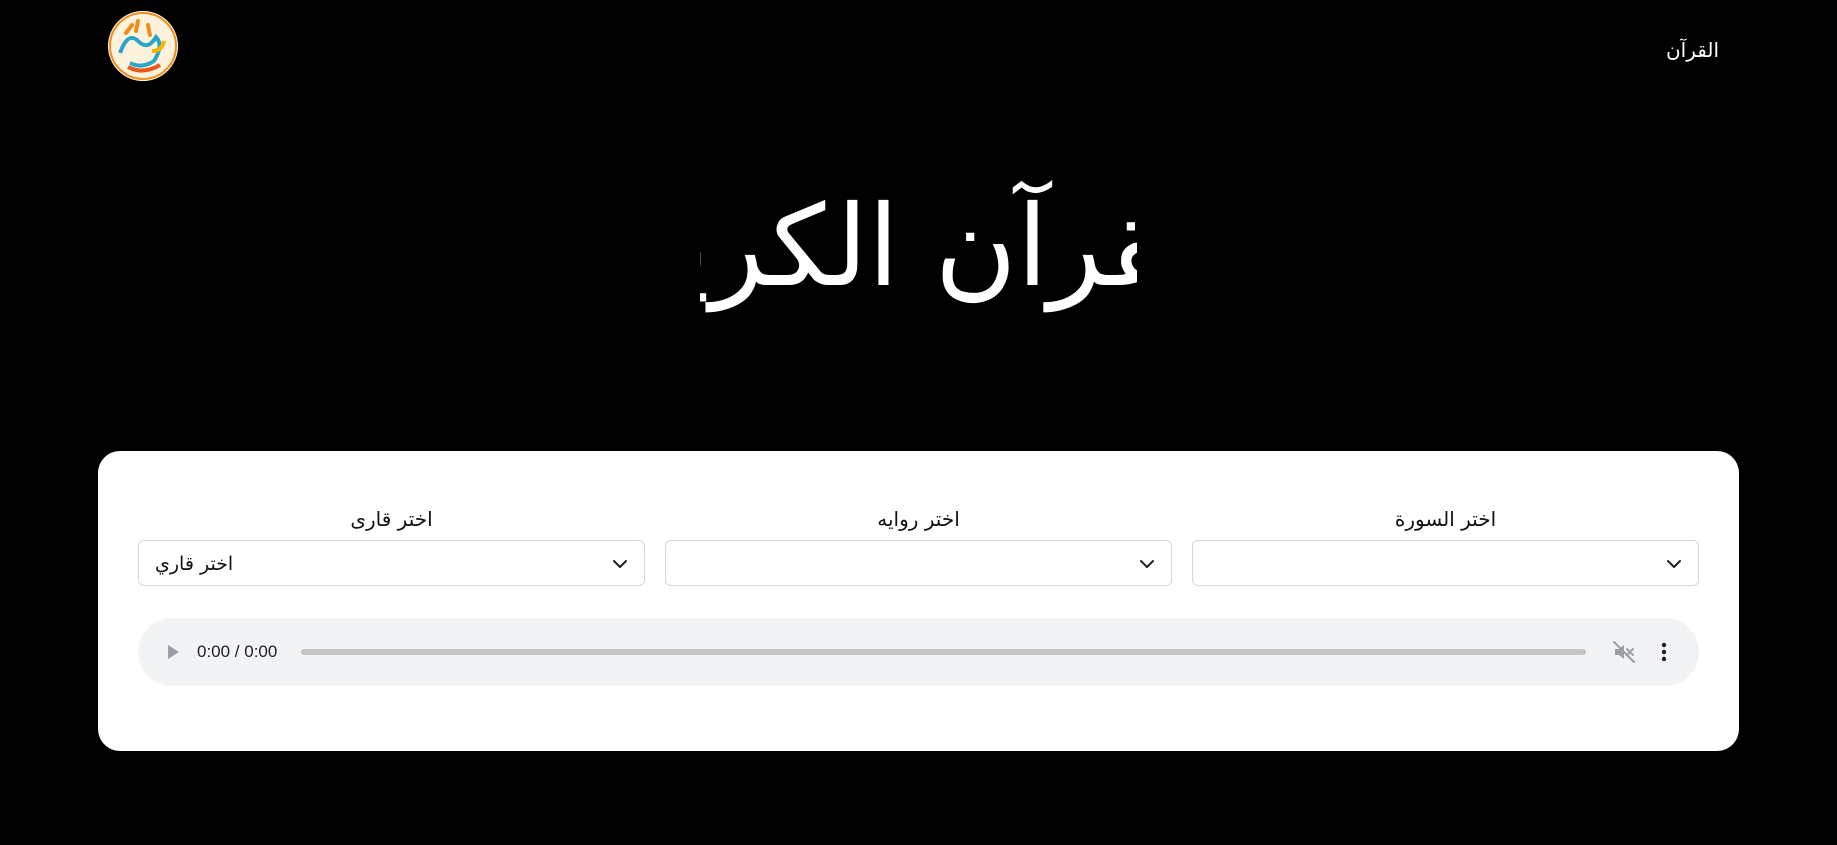 The width and height of the screenshot is (1837, 845). What do you see at coordinates (237, 651) in the screenshot?
I see `audio-time: 0:00 / 0:00` at bounding box center [237, 651].